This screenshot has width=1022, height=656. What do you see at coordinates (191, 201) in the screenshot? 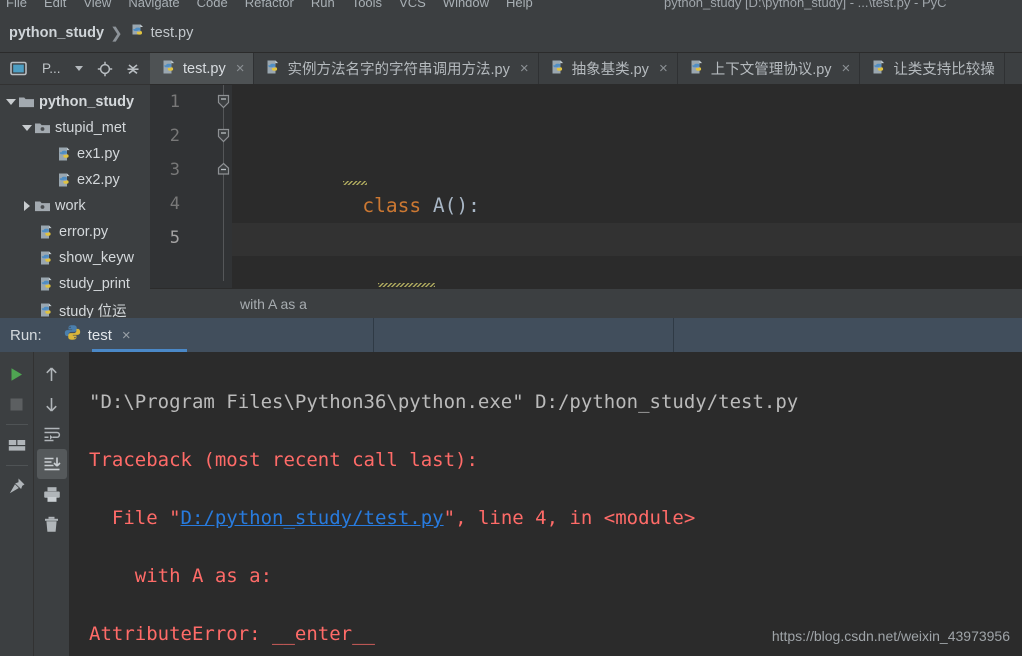
I see `editor-gutter: 1 2 3 4 5` at bounding box center [191, 201].